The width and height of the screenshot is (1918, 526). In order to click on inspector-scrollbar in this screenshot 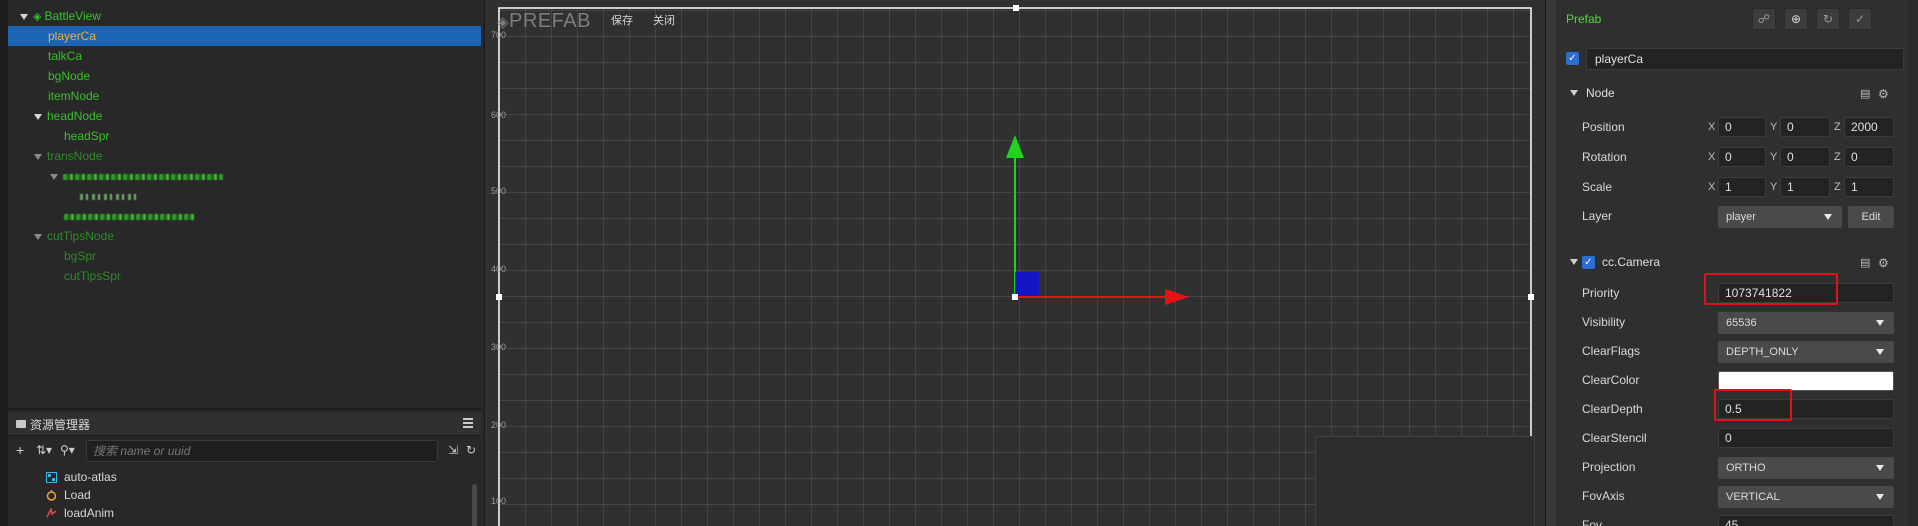, I will do `click(1913, 263)`.